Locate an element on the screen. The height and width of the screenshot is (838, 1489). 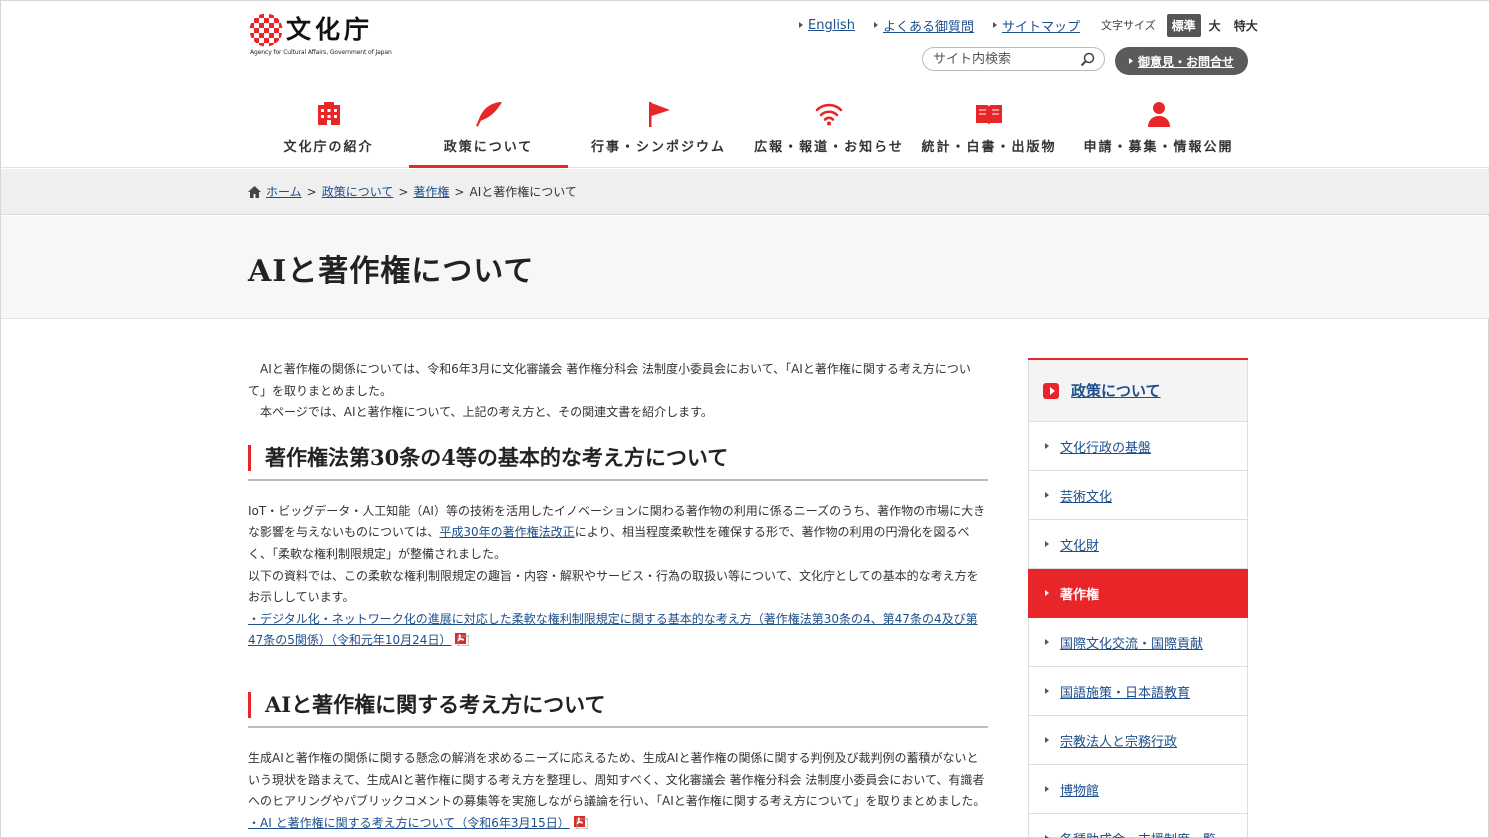
utility-nav: English よくある御質問 サイトマップ 文字サイズ 標準 大 特大 is located at coordinates (1032, 25).